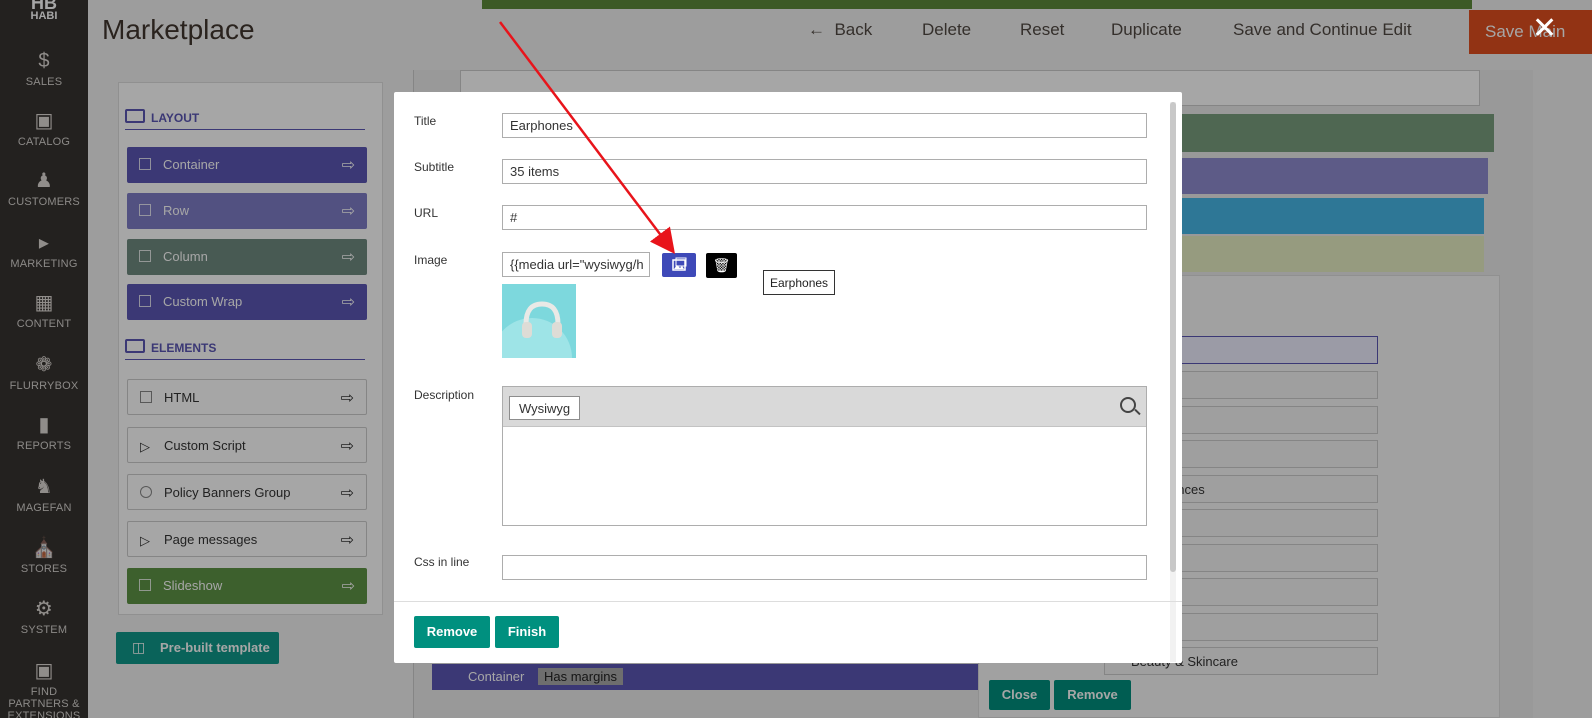 This screenshot has width=1592, height=718. I want to click on description-label: Description, so click(444, 395).